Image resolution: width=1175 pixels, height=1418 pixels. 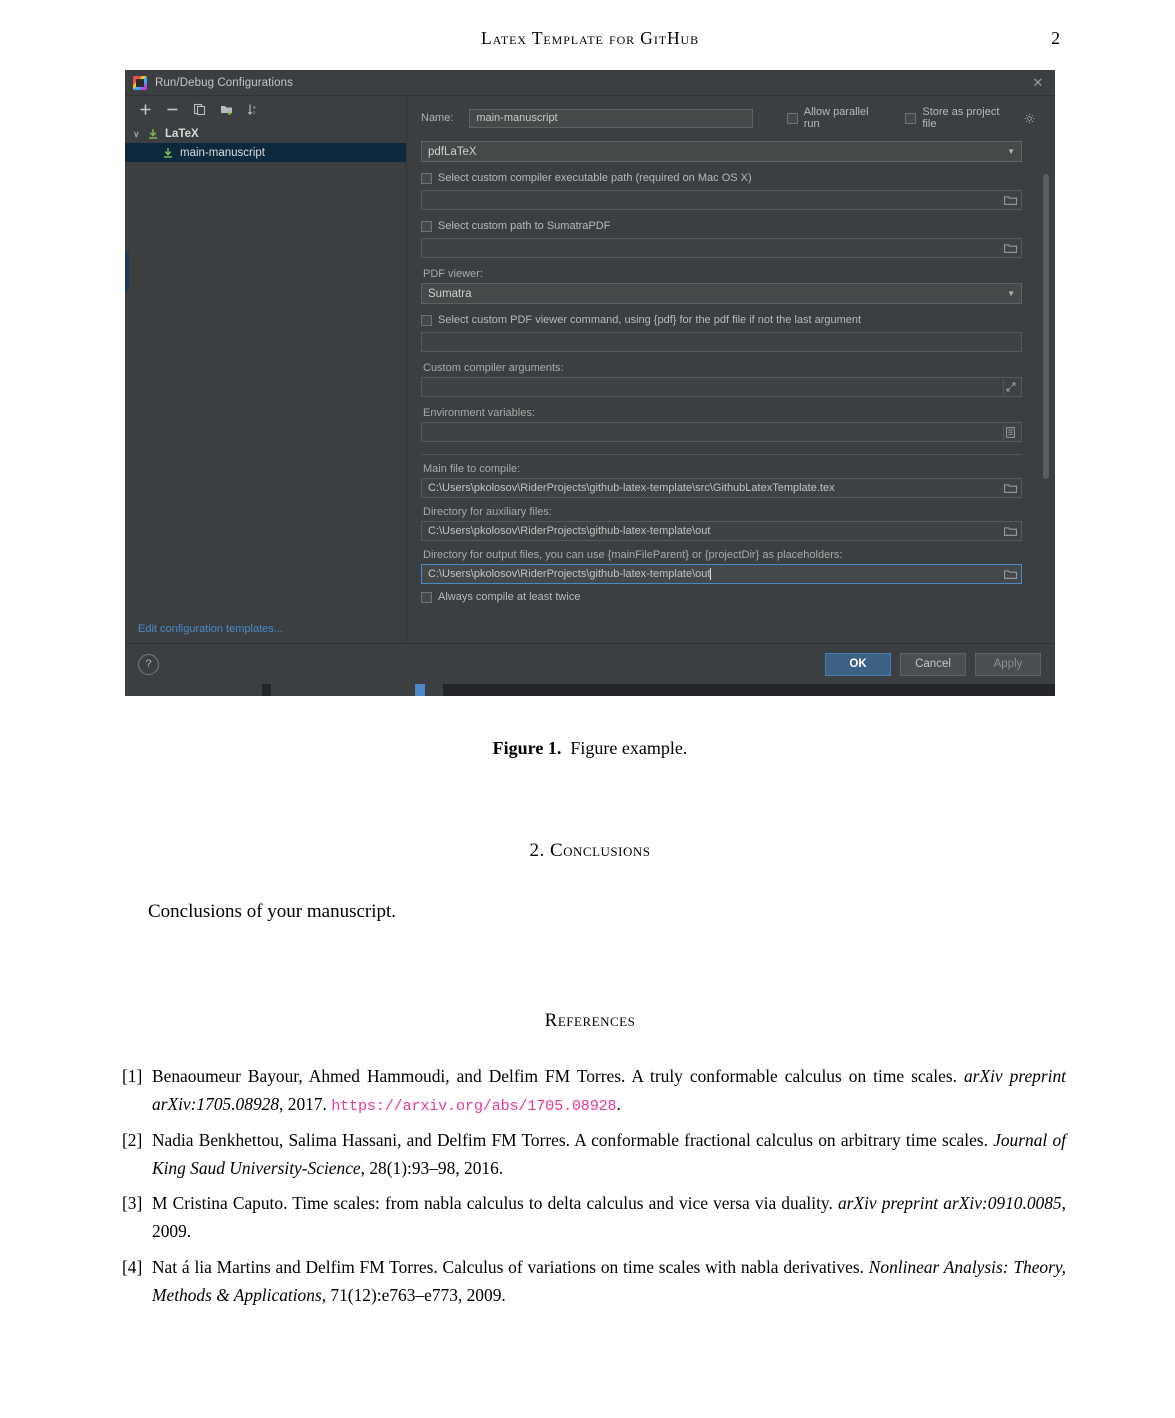 What do you see at coordinates (193, 690) in the screenshot?
I see `ide-tab` at bounding box center [193, 690].